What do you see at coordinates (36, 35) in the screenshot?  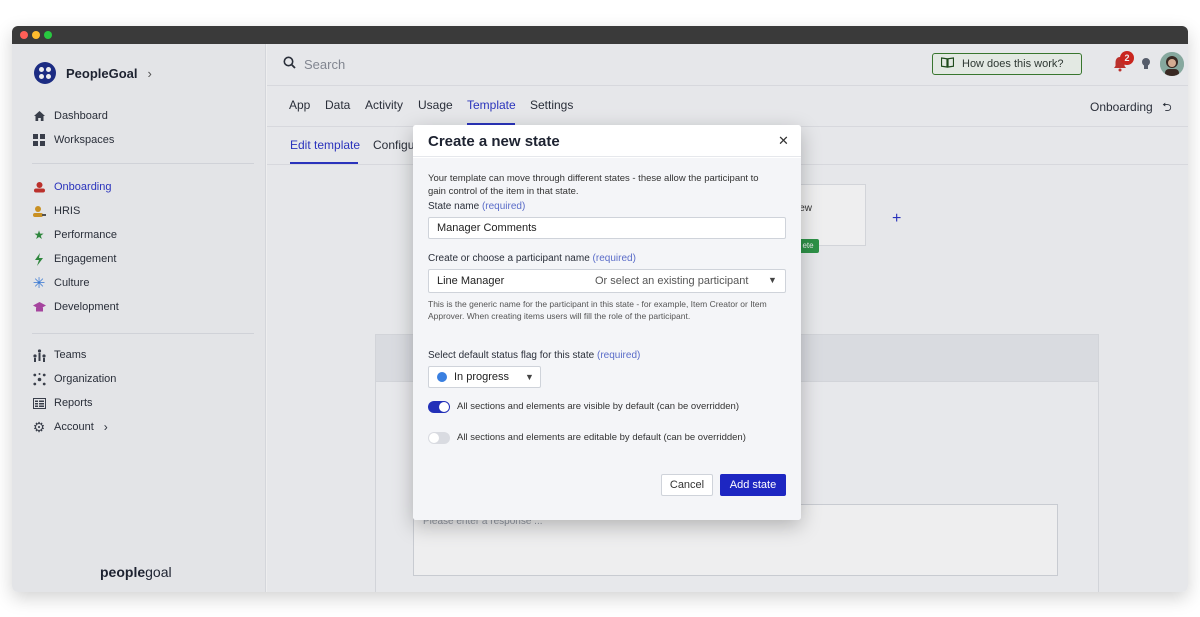 I see `minimize-window-dot` at bounding box center [36, 35].